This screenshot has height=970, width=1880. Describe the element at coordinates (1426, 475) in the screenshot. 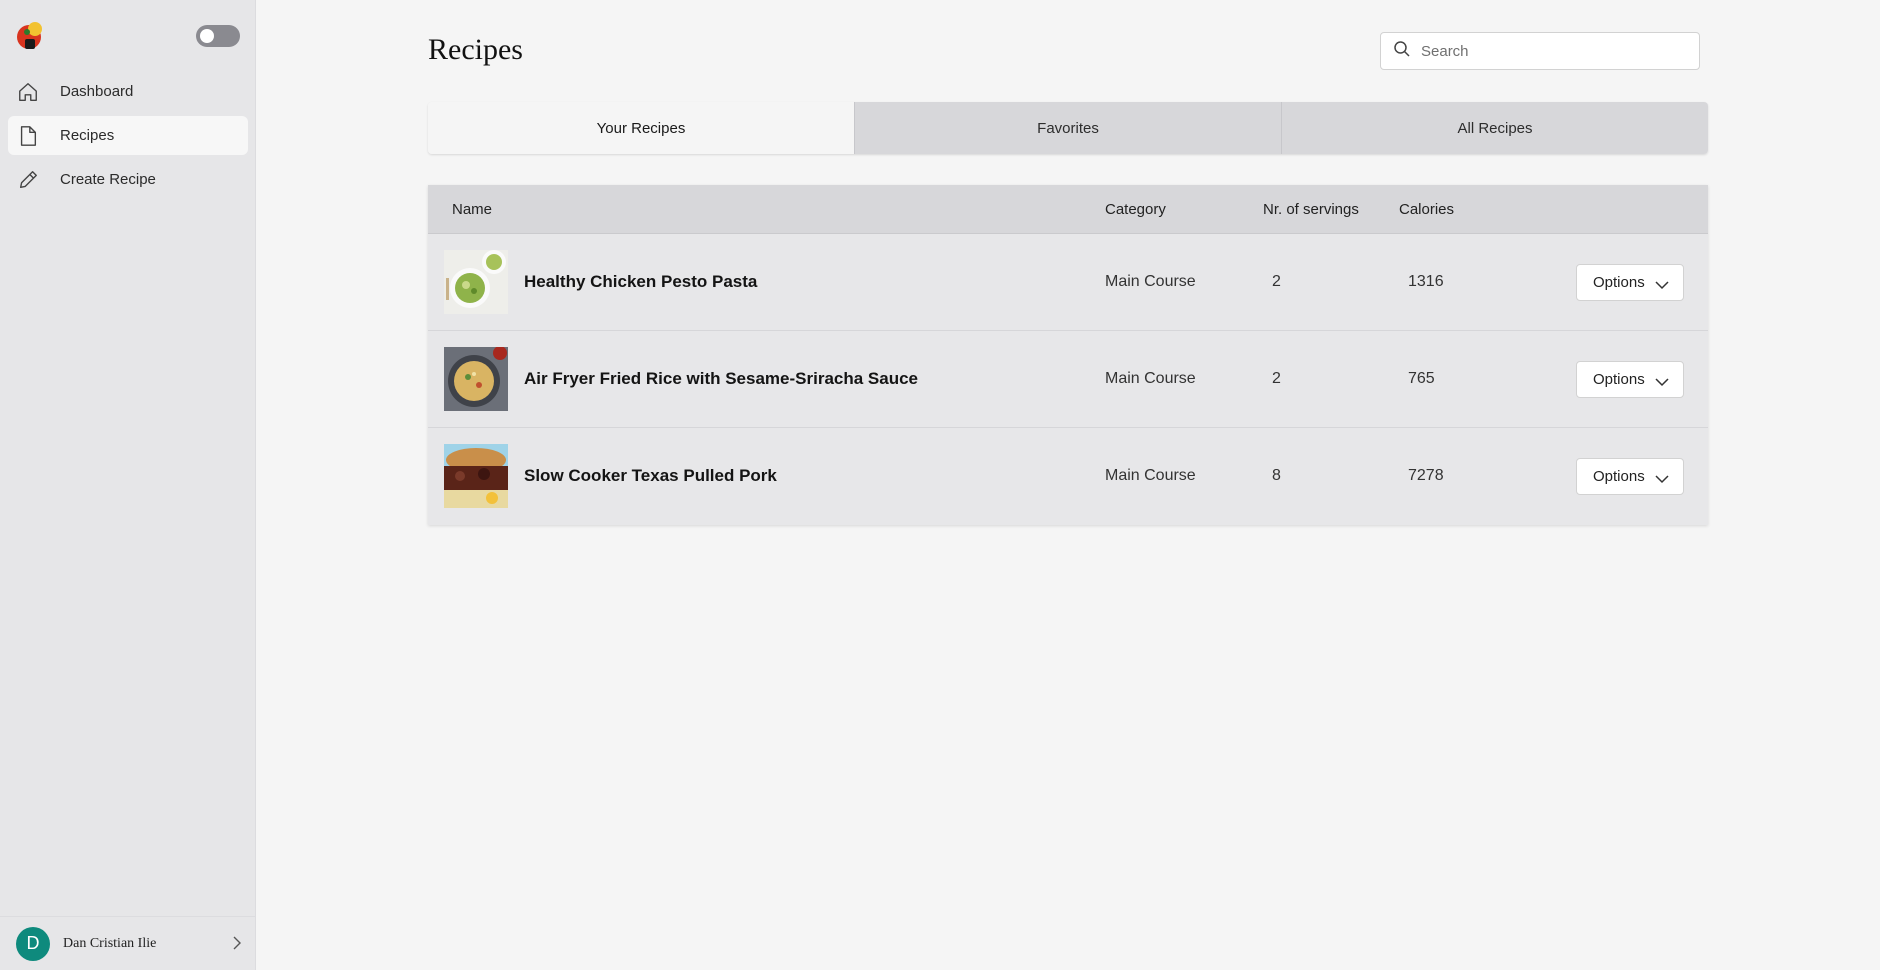

I see `recipe-calories: 7278` at that location.